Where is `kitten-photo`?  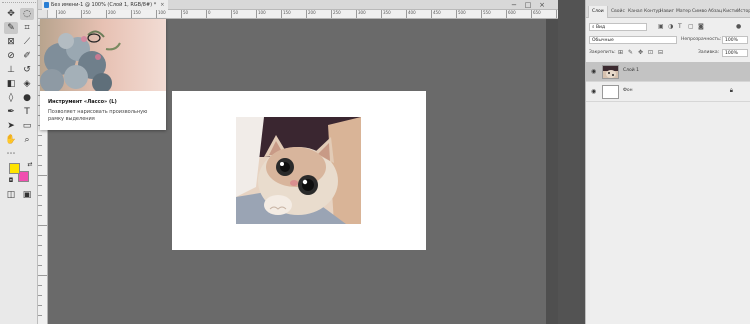 kitten-photo is located at coordinates (298, 170).